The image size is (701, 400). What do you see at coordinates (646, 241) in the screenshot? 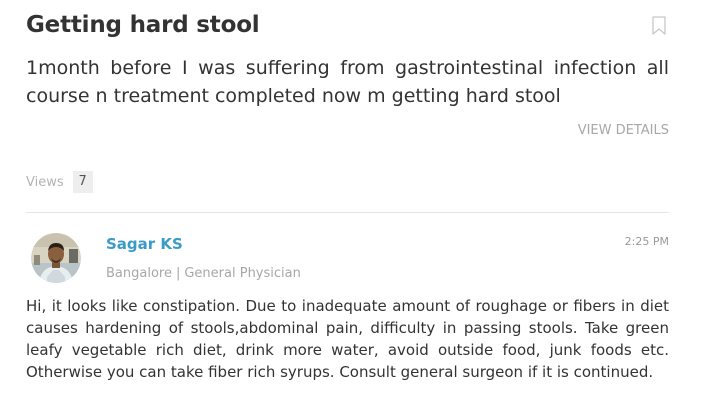
I see `answer-timestamp: 2:25 PM` at bounding box center [646, 241].